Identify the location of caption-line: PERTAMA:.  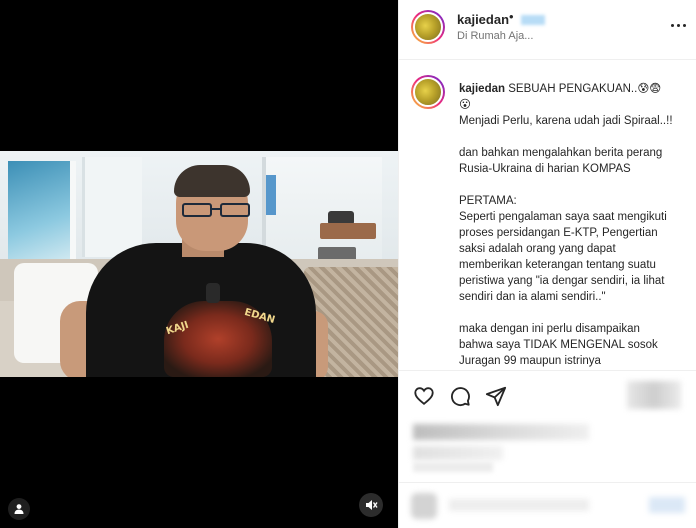
(488, 201).